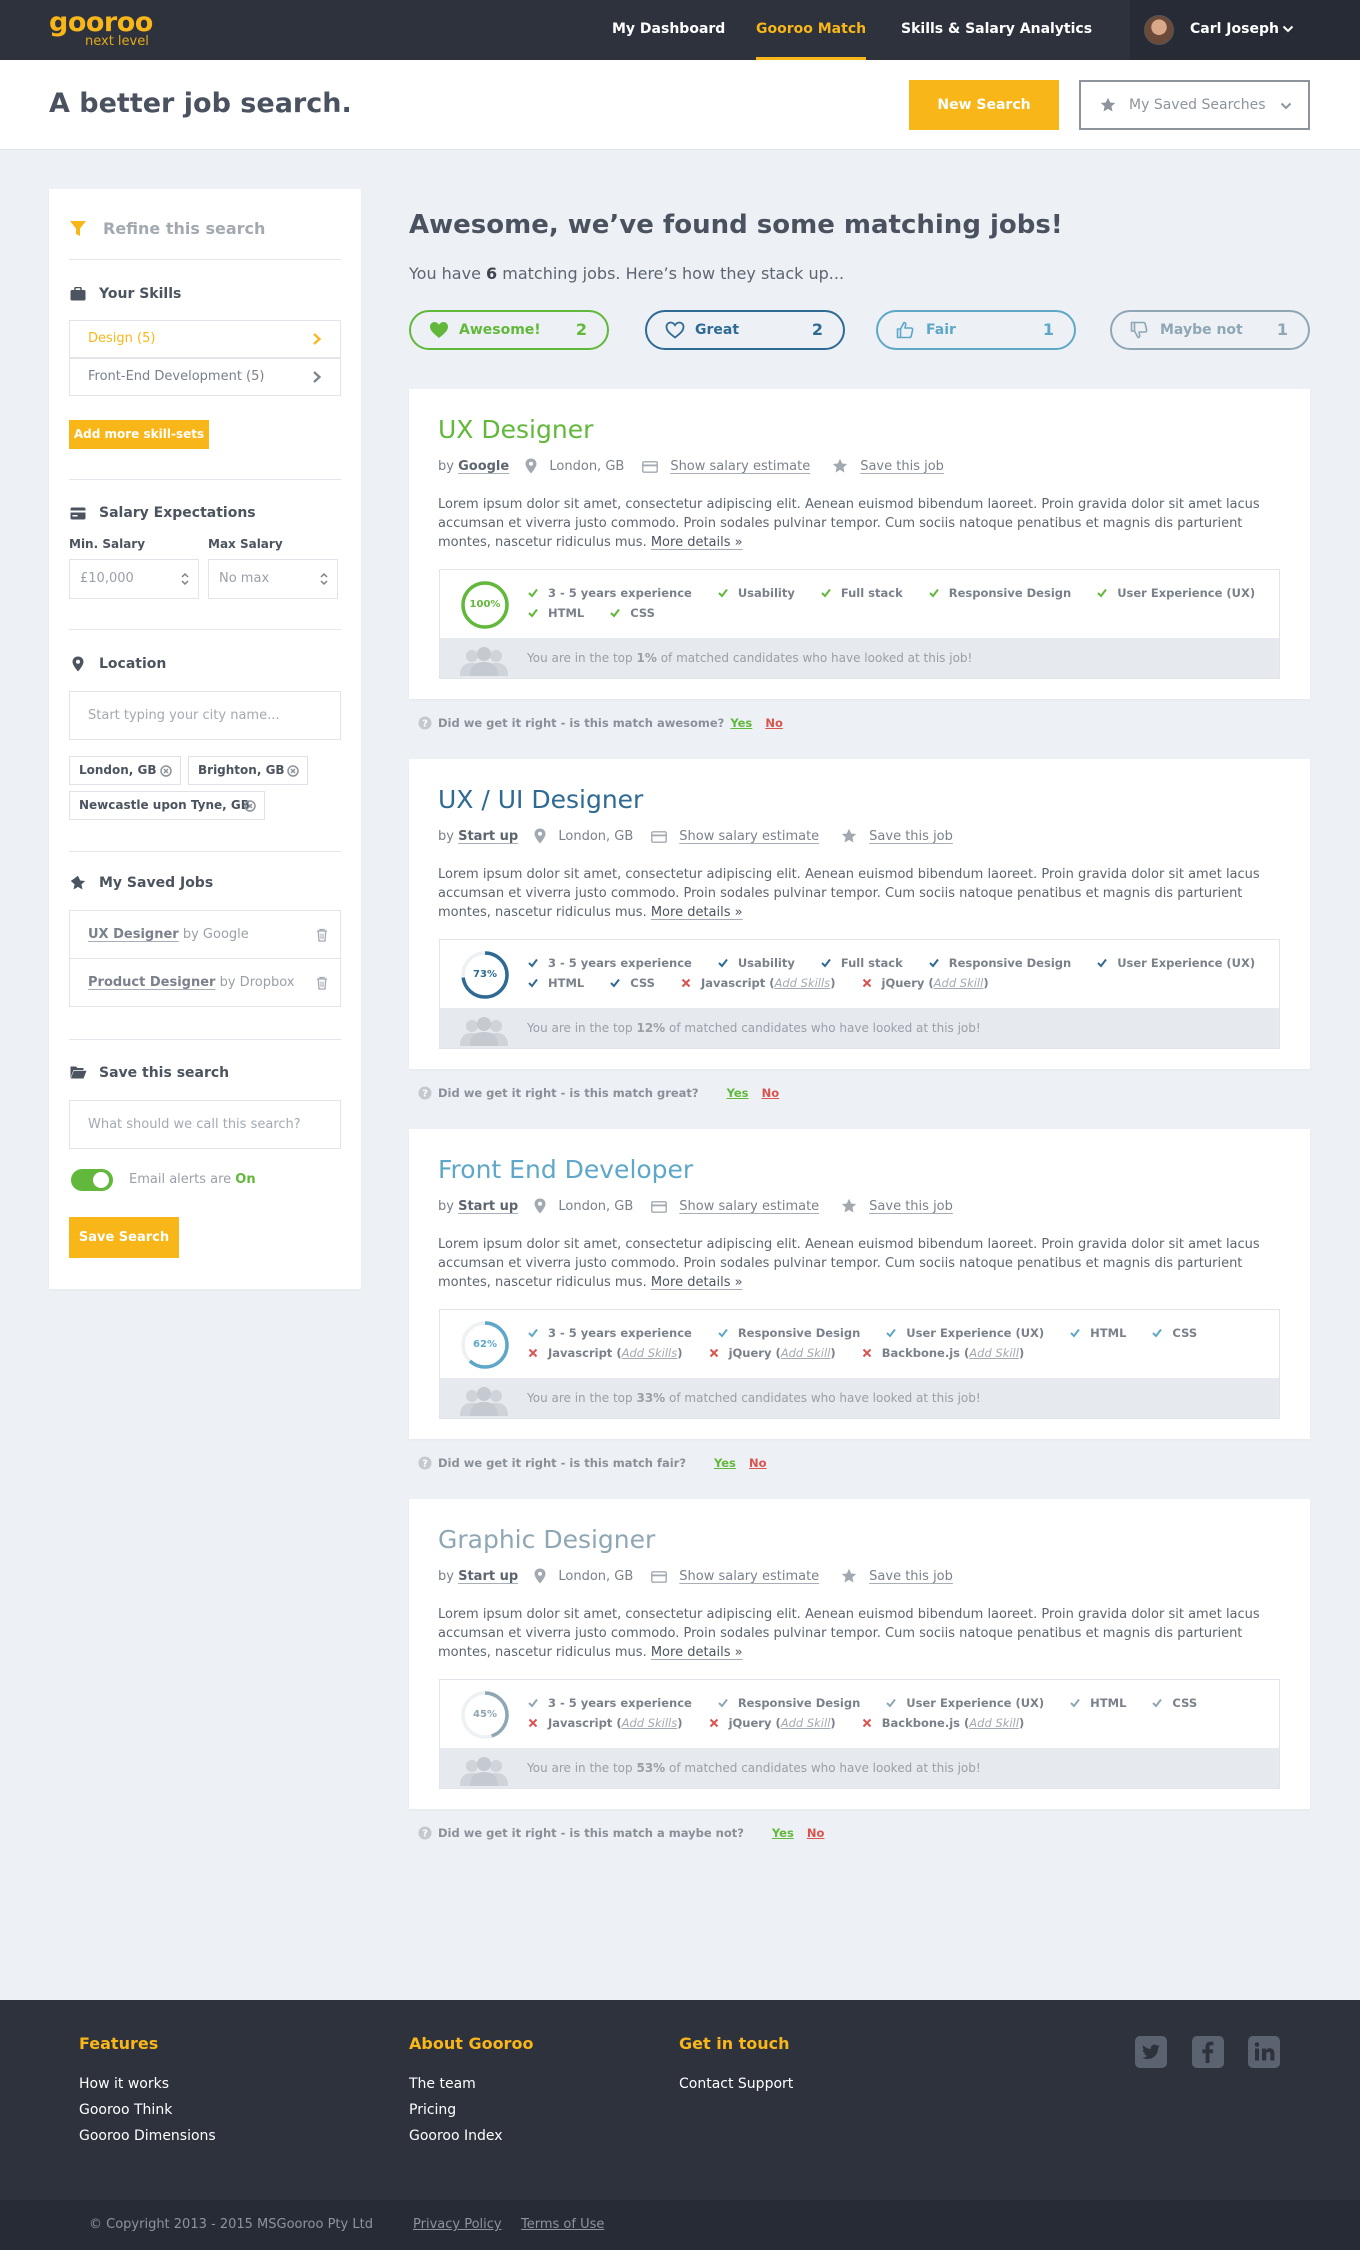 The width and height of the screenshot is (1360, 2250). I want to click on job-title-link: UX Designer, so click(515, 429).